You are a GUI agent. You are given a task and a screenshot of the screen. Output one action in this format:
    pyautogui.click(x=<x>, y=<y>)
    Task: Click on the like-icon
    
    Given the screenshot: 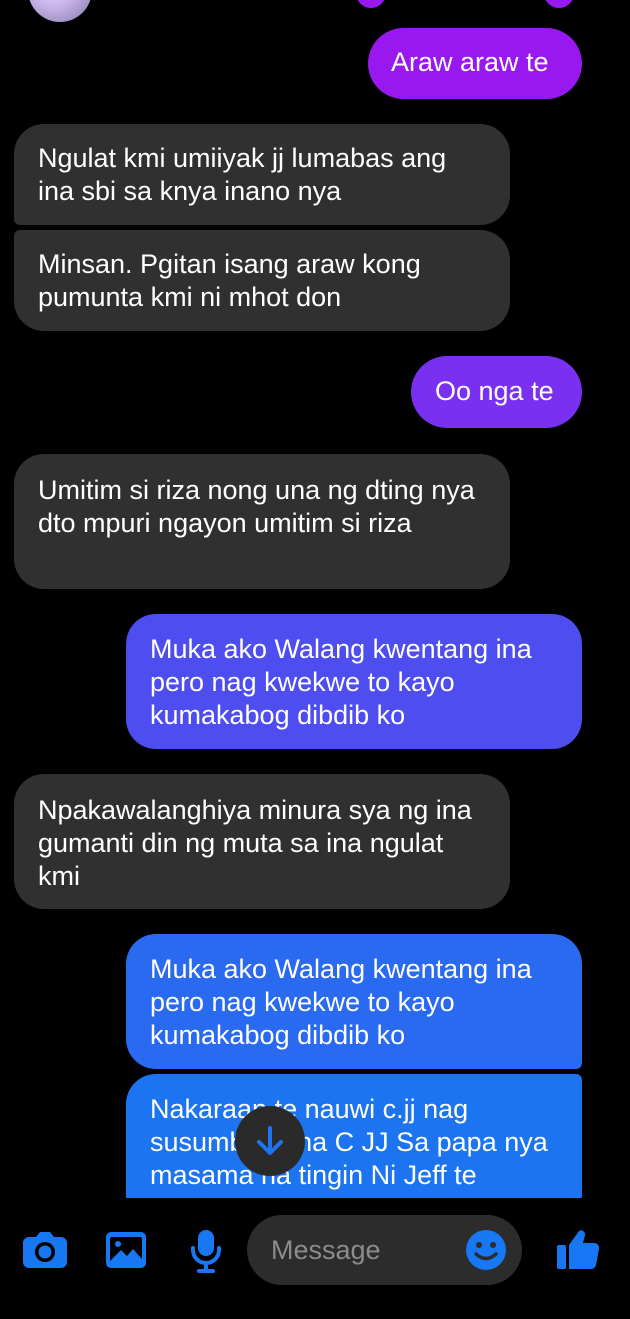 What is the action you would take?
    pyautogui.click(x=578, y=1250)
    